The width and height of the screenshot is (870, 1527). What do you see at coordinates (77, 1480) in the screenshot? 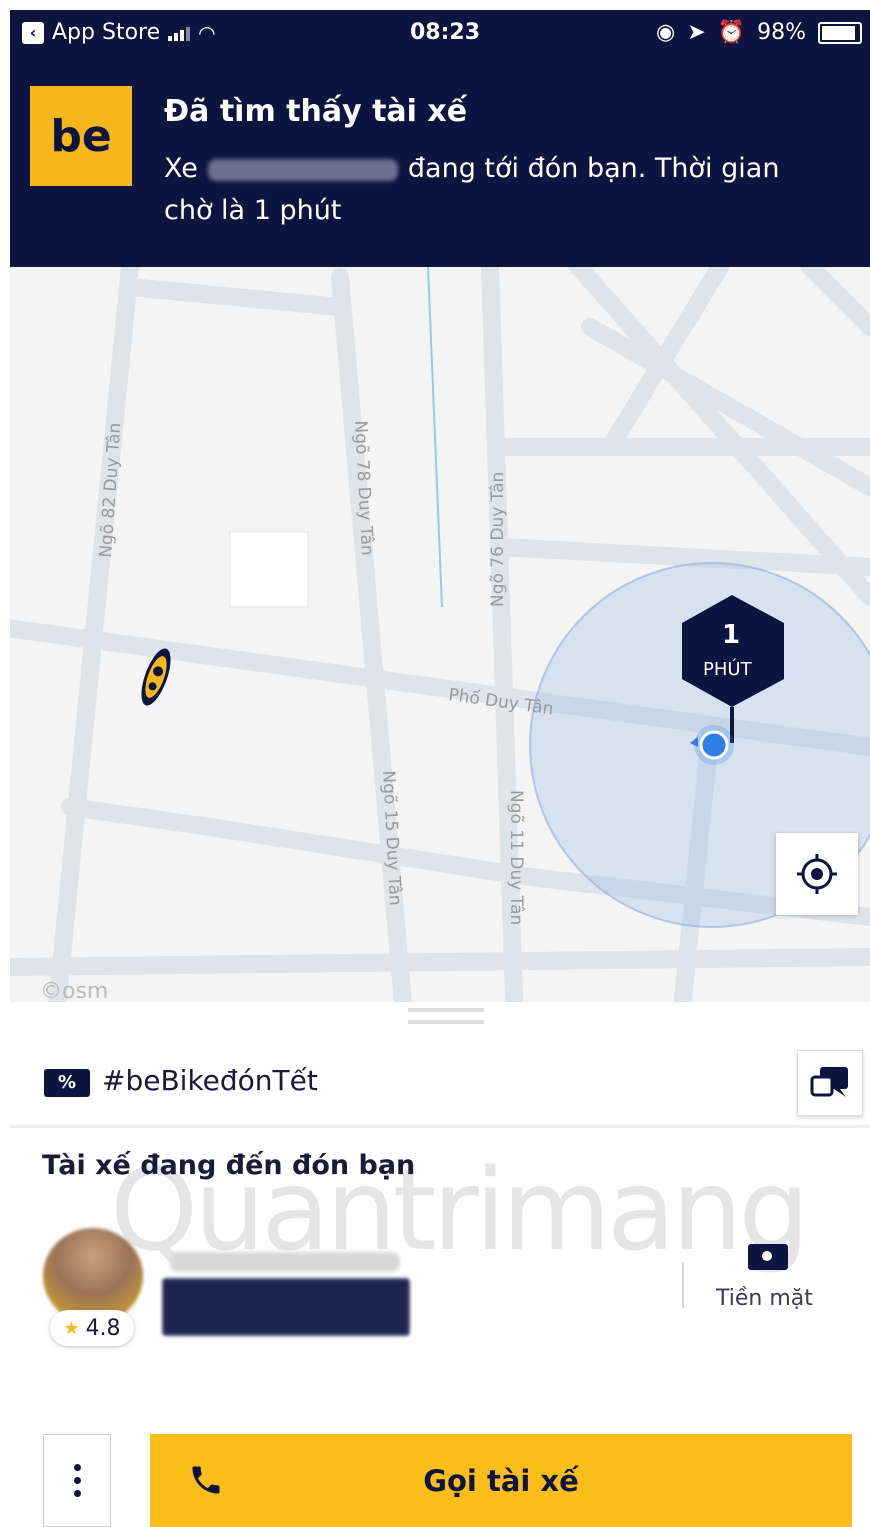
I see `more-options-button` at bounding box center [77, 1480].